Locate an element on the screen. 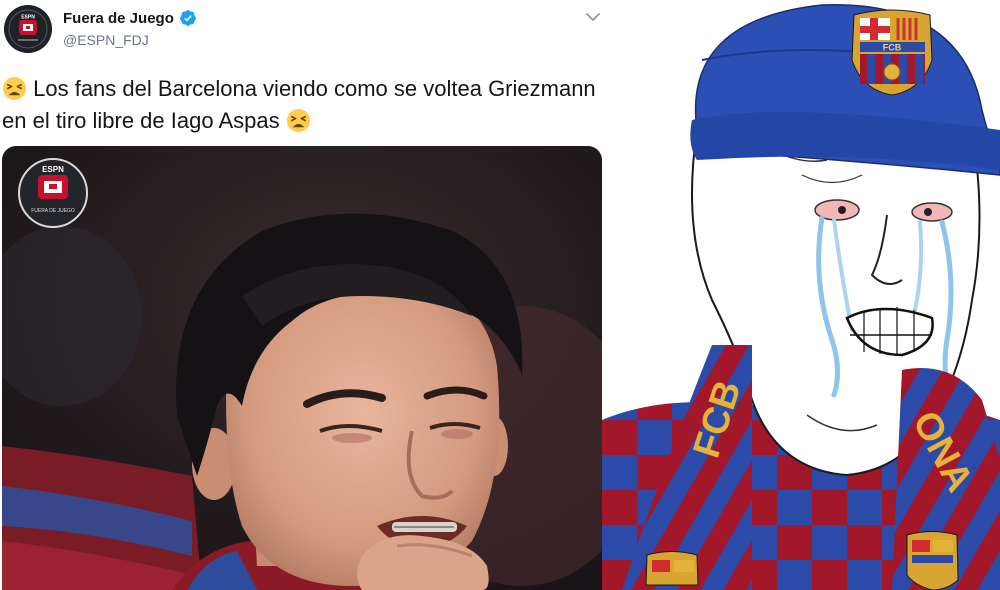 This screenshot has width=1000, height=590. tweet-header: ESPN Fuera de Juego @ESPN_FDJ is located at coordinates (306, 32).